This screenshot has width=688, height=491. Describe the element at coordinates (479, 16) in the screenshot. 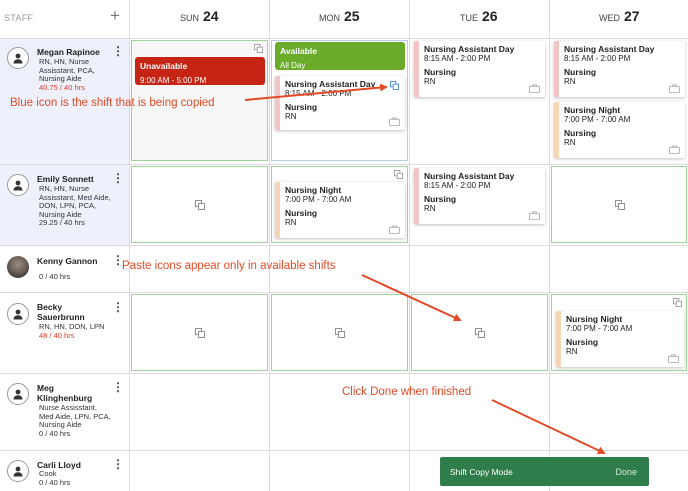

I see `day-header-tue: TUE 26` at that location.